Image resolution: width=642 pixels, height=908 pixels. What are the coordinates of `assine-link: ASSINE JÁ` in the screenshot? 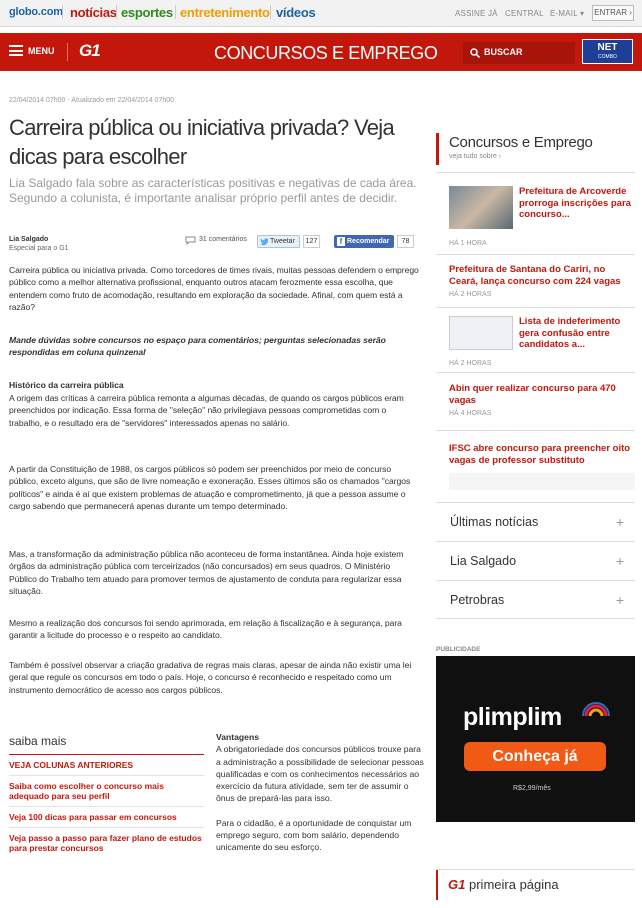 It's located at (476, 13).